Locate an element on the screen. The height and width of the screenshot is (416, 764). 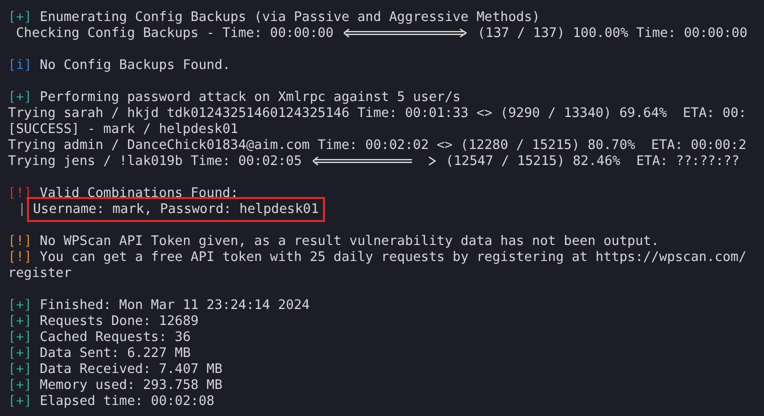
log-message: Memory used: 293.758 MB is located at coordinates (131, 385).